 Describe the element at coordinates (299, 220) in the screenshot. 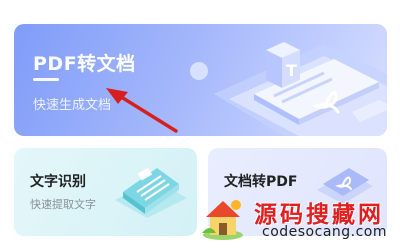

I see `watermark: 源码搜藏网 codesocang.com` at that location.